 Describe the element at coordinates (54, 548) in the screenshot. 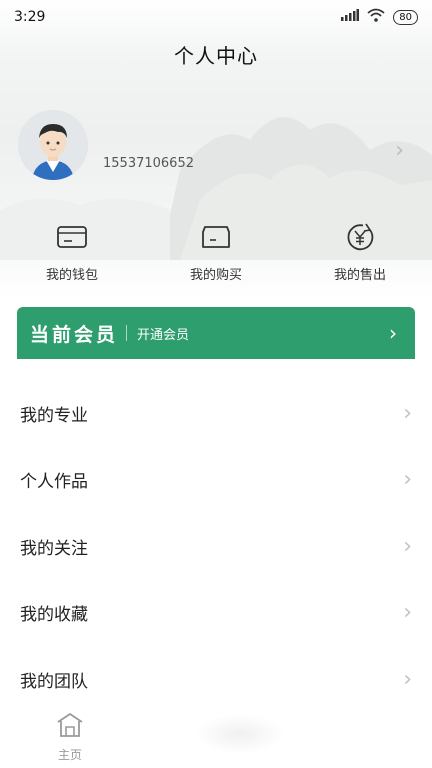

I see `menu-item-label: 我的关注` at that location.